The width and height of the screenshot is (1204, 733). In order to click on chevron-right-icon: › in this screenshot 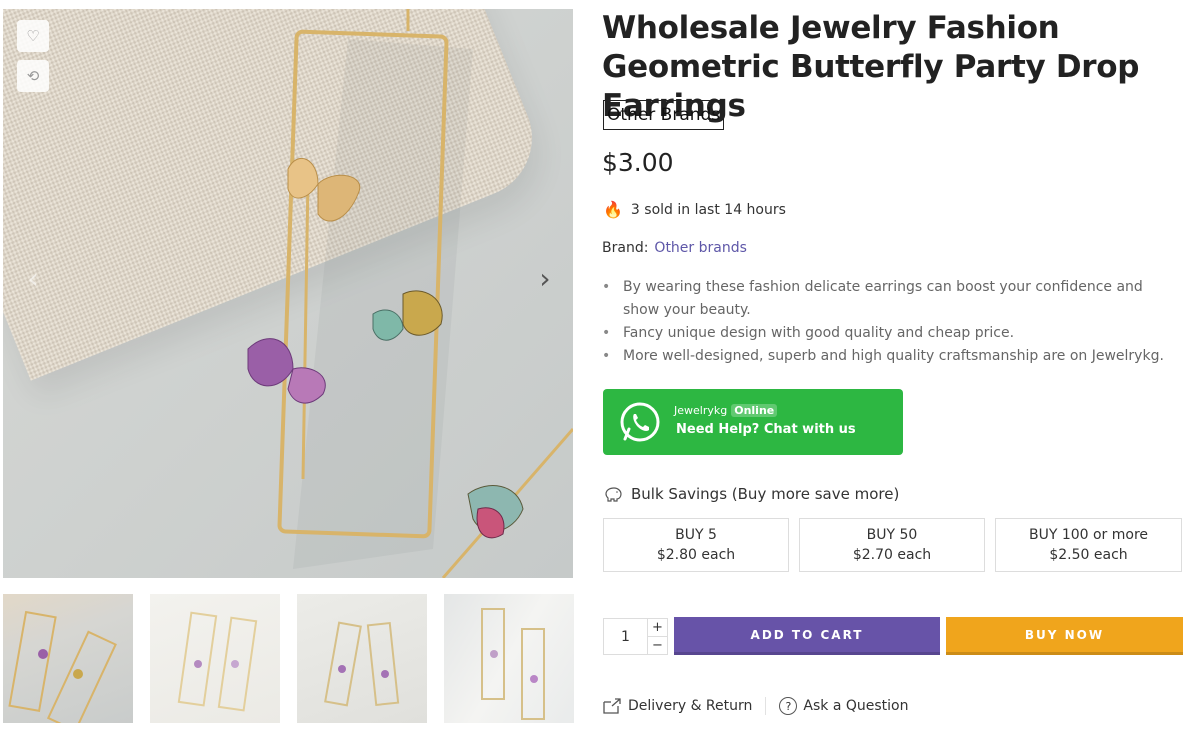, I will do `click(545, 278)`.